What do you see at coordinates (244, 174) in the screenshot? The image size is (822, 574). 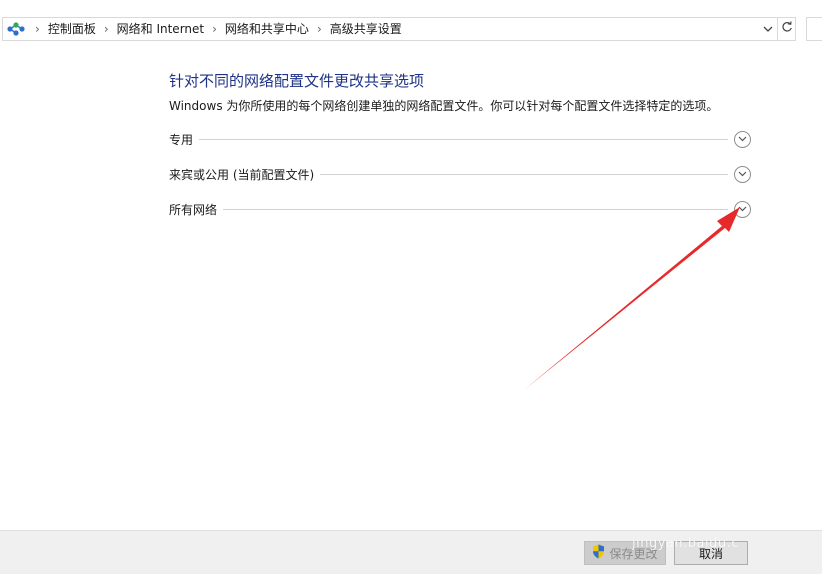 I see `section-label: 来宾或公用 (当前配置文件)` at bounding box center [244, 174].